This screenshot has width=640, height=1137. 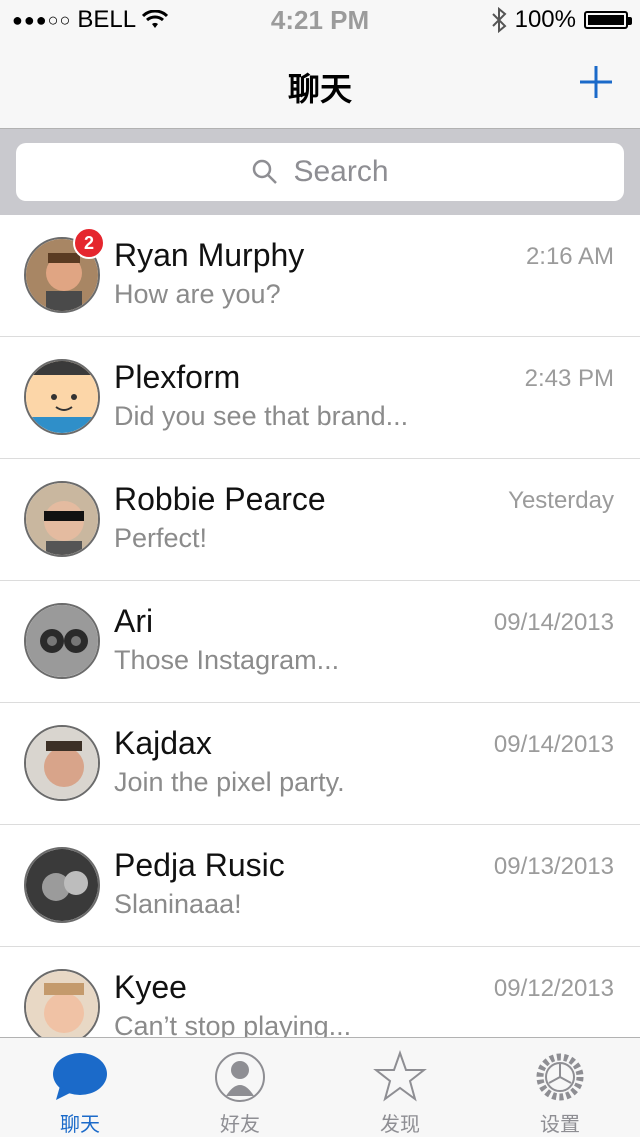 What do you see at coordinates (400, 1125) in the screenshot?
I see `tab-label: 发现` at bounding box center [400, 1125].